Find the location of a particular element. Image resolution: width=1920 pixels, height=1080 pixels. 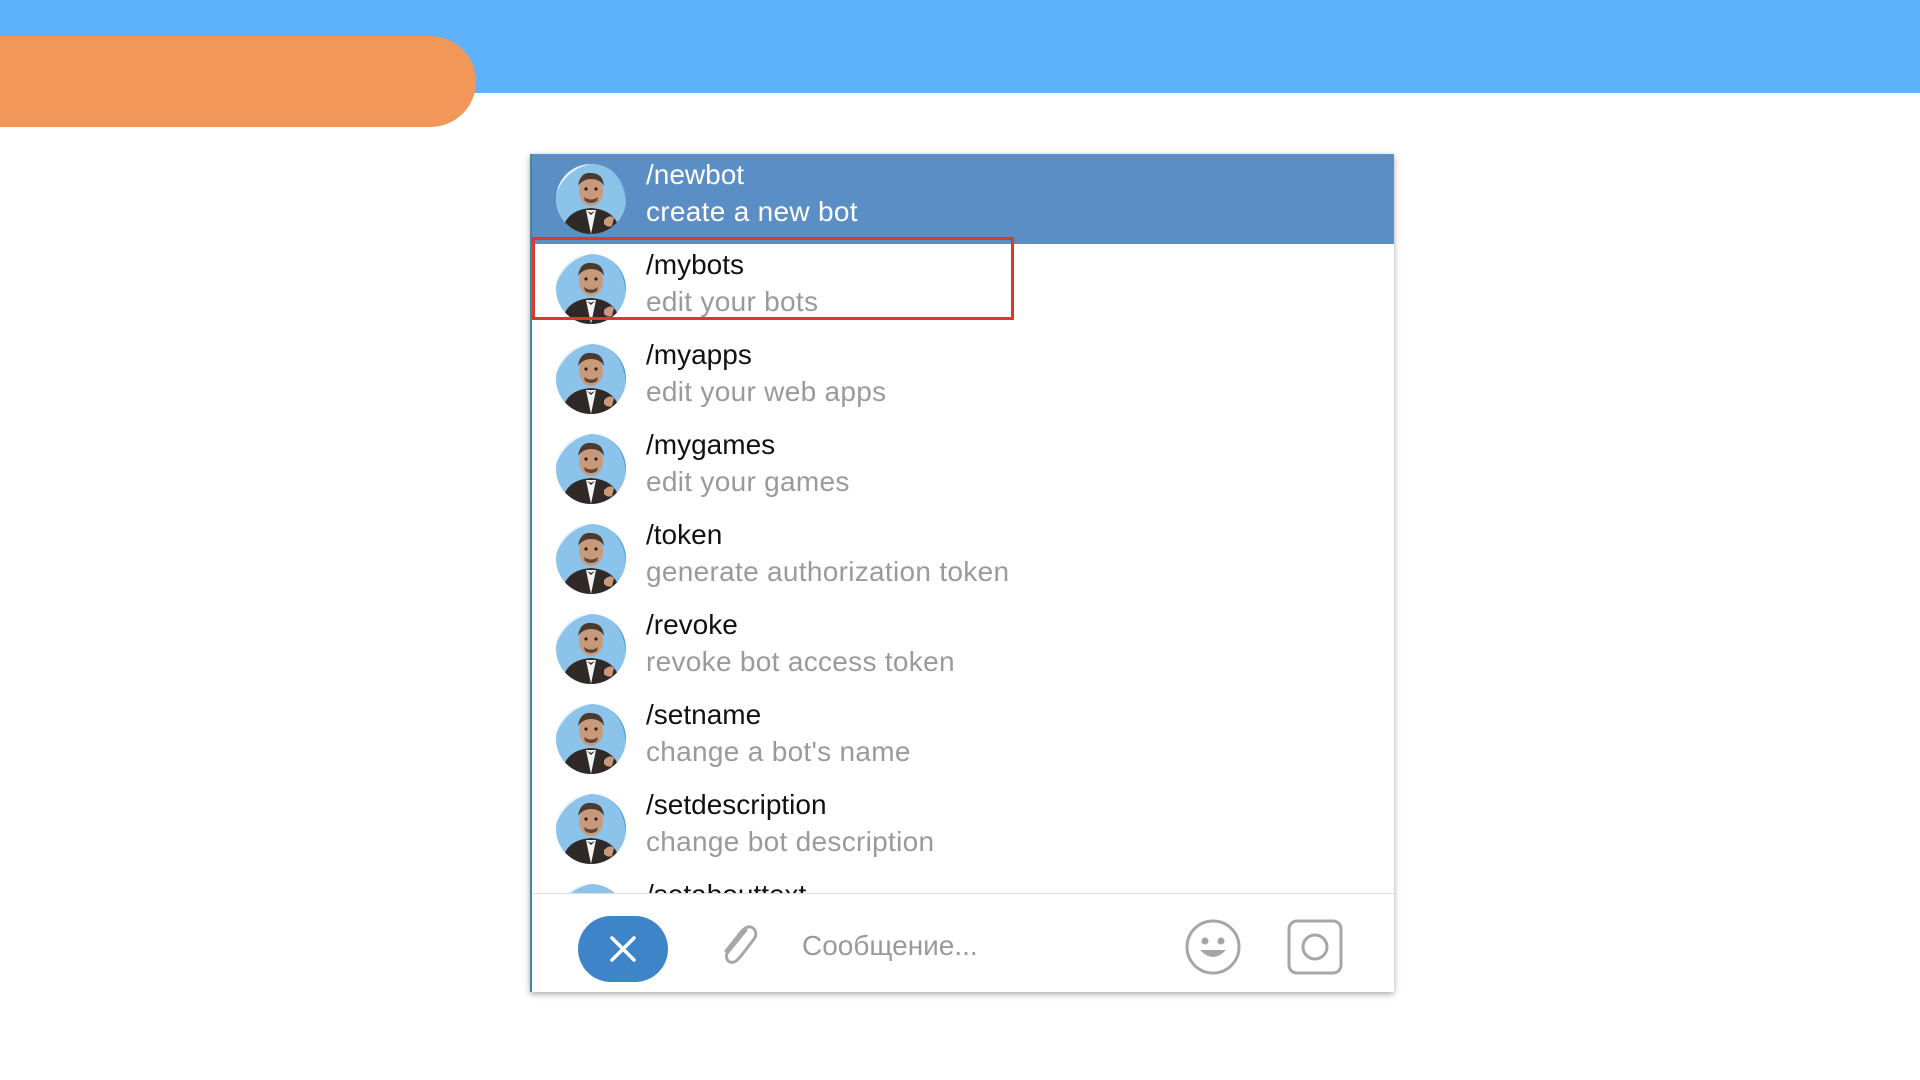

message-input is located at coordinates (972, 946).